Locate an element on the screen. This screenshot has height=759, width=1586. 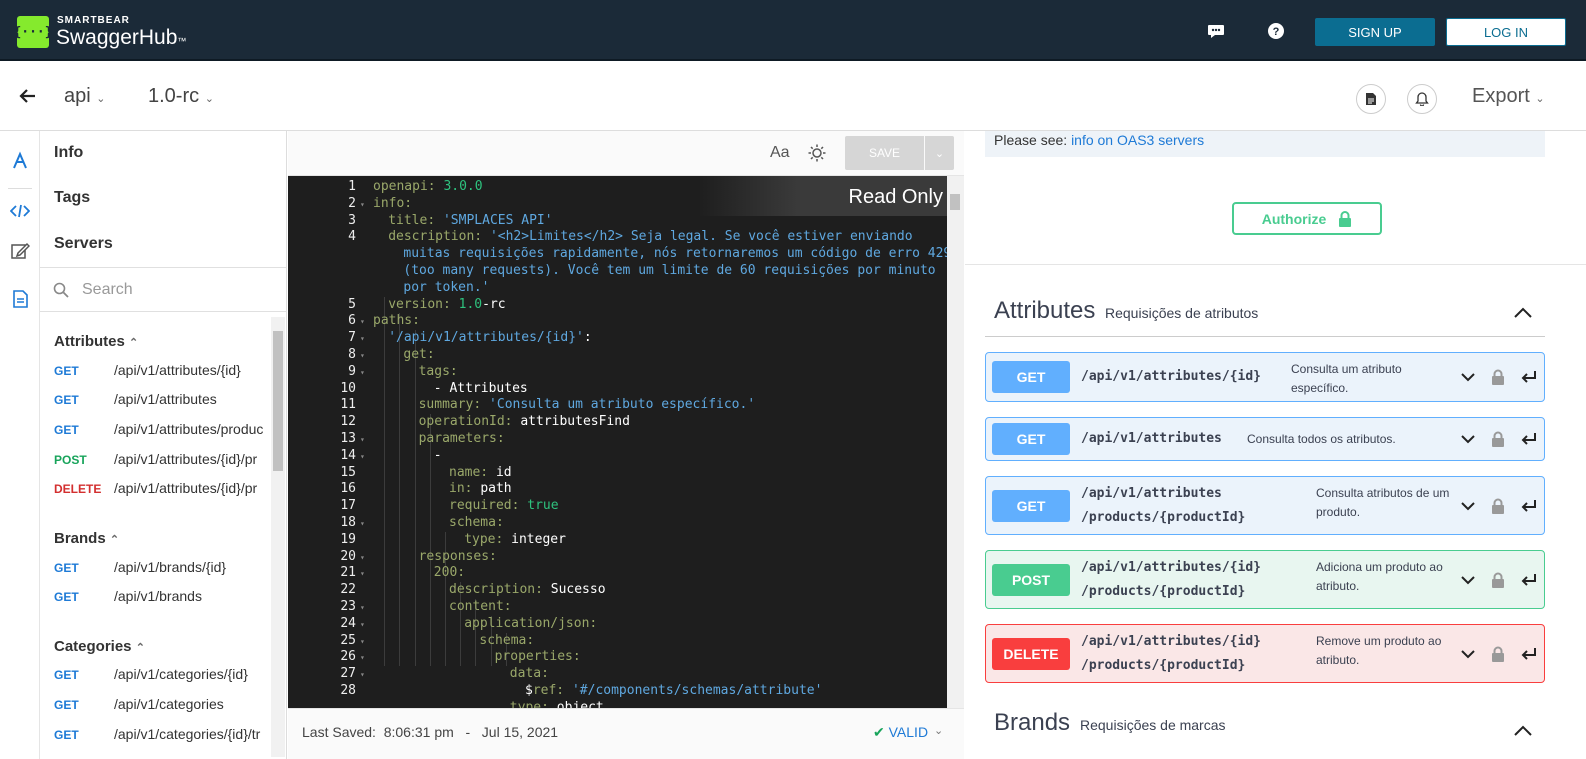
code-line: content: is located at coordinates (480, 606).